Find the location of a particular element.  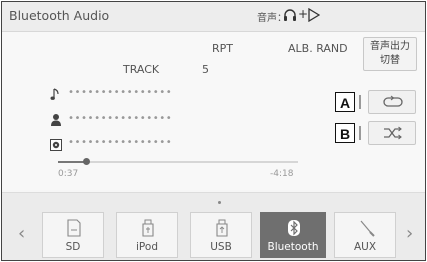

plus-icon: + is located at coordinates (303, 14).